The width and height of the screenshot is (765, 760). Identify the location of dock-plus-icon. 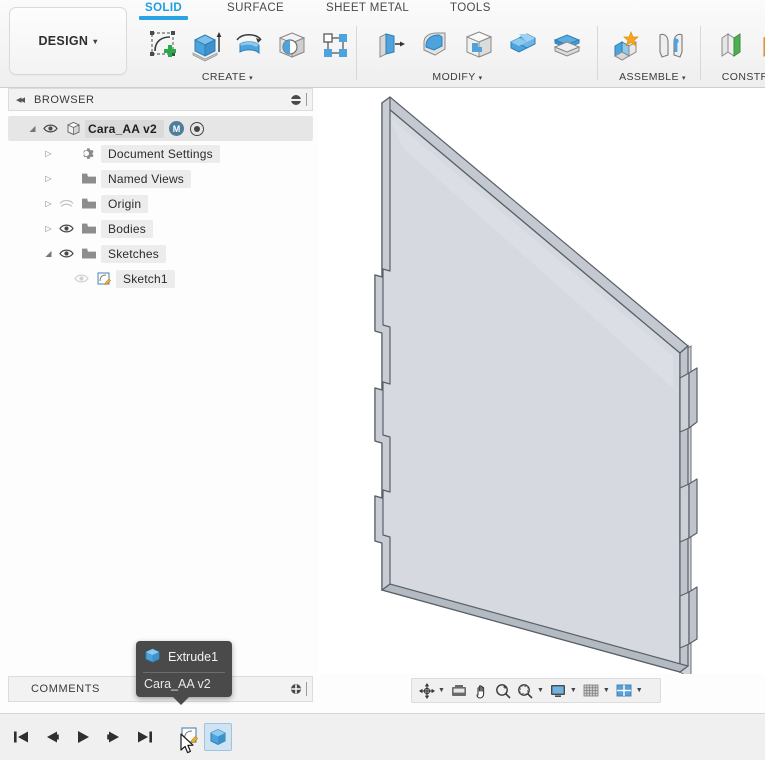
(296, 689).